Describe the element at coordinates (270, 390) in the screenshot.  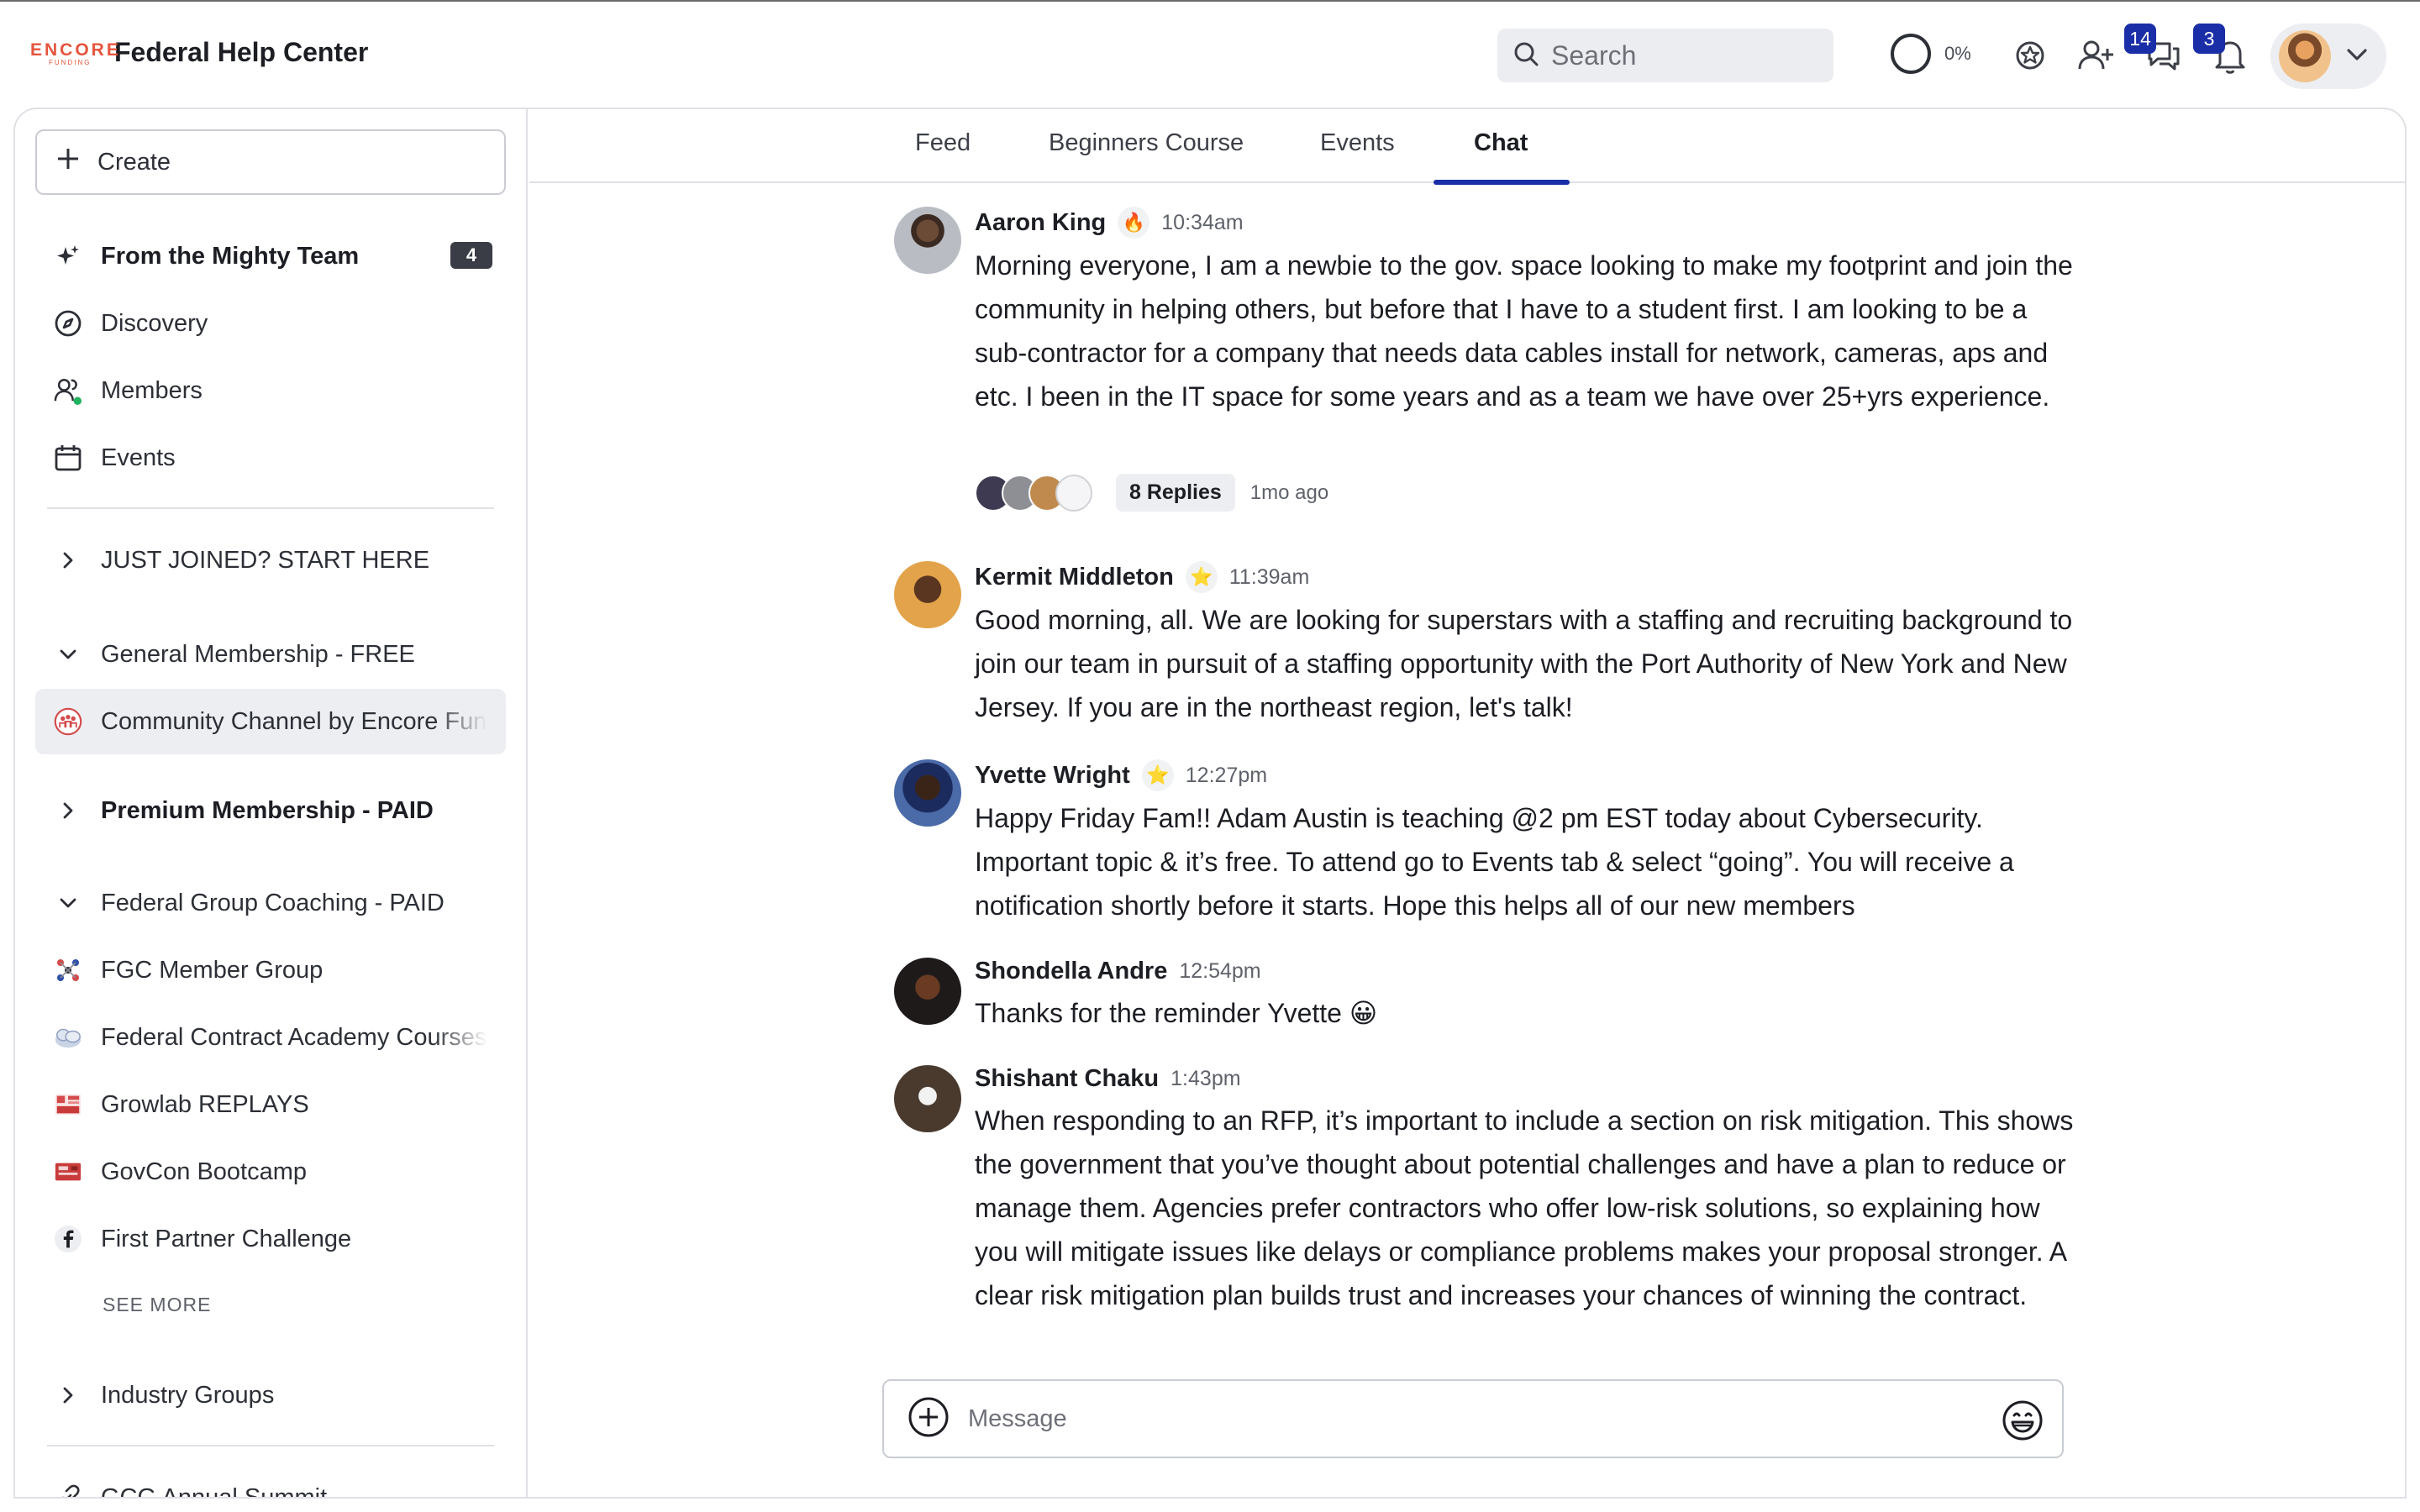
I see `sidebar-item-members: Members` at that location.